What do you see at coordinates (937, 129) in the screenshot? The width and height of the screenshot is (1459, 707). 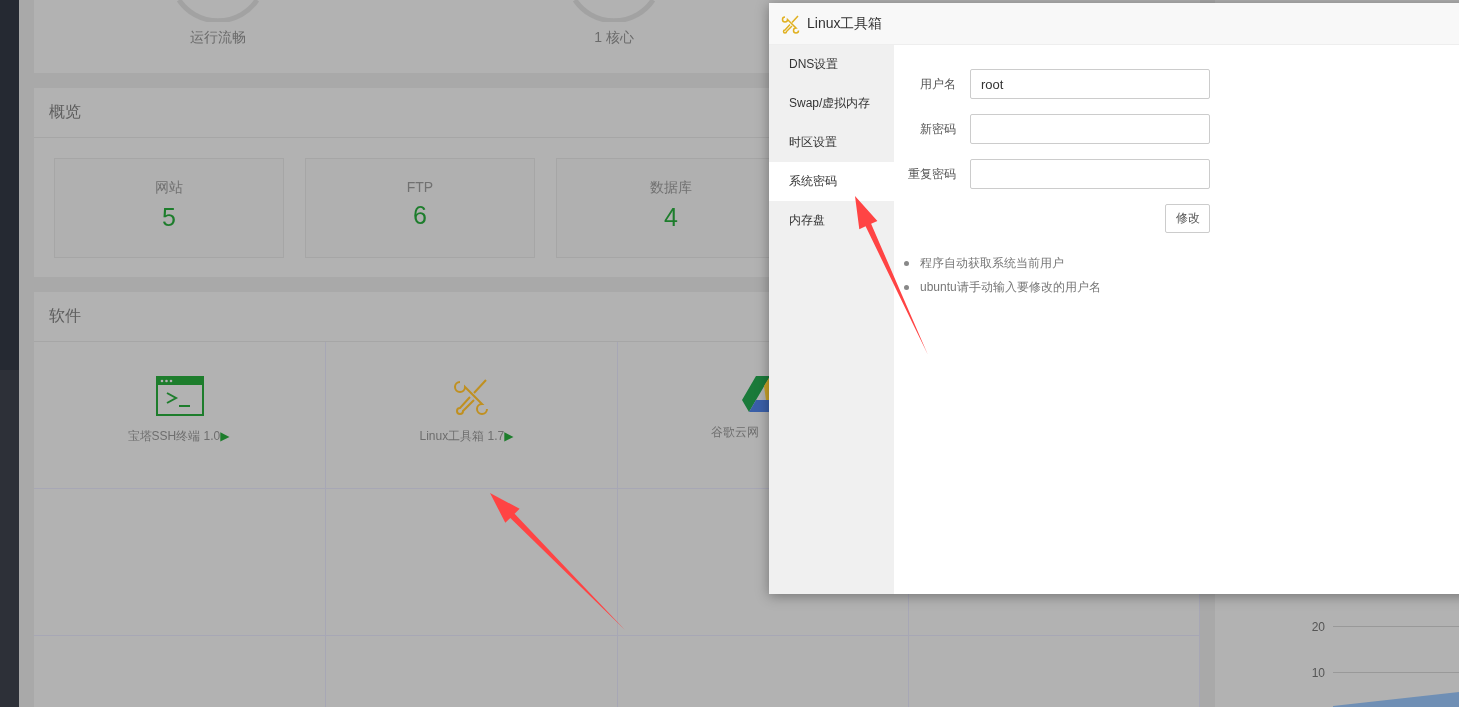 I see `field-label: 新密码` at bounding box center [937, 129].